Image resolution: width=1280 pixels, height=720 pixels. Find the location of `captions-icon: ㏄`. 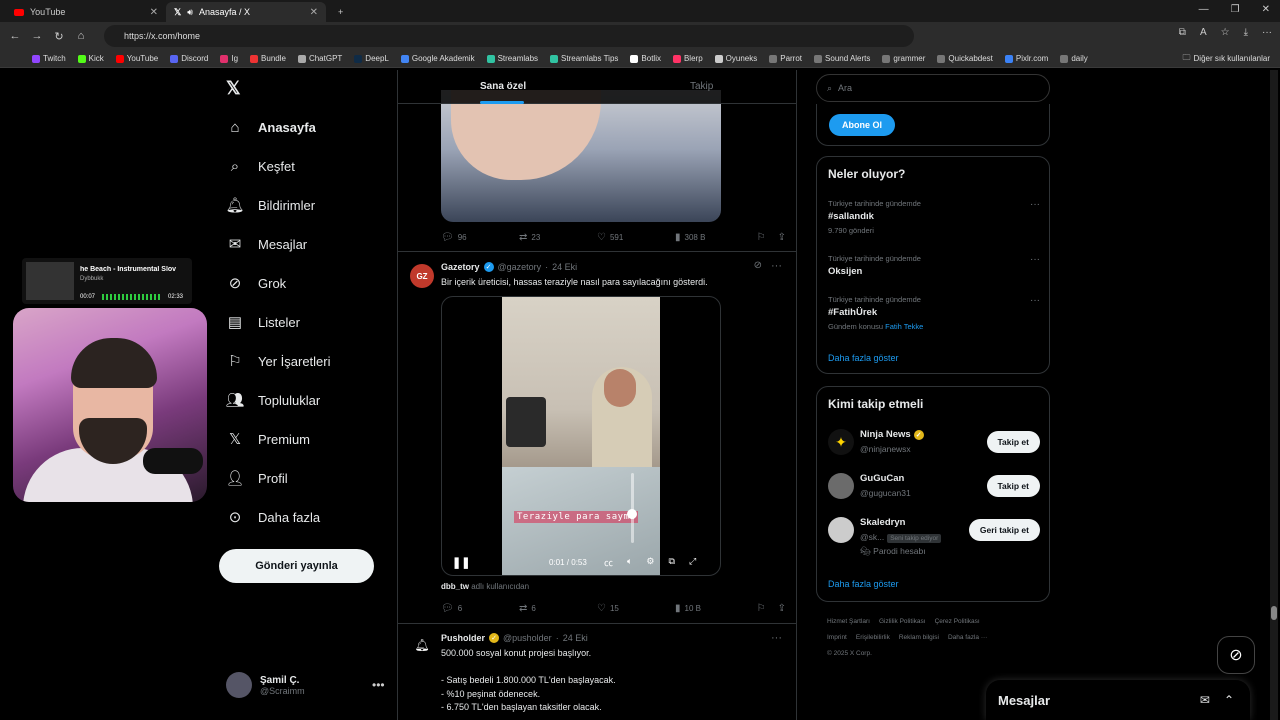

captions-icon: ㏄ is located at coordinates (608, 562).